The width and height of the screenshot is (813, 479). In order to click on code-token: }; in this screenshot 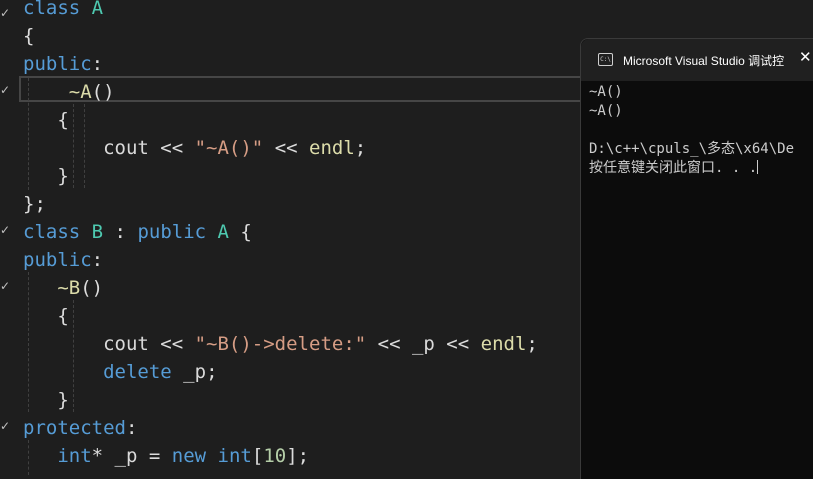, I will do `click(34, 204)`.